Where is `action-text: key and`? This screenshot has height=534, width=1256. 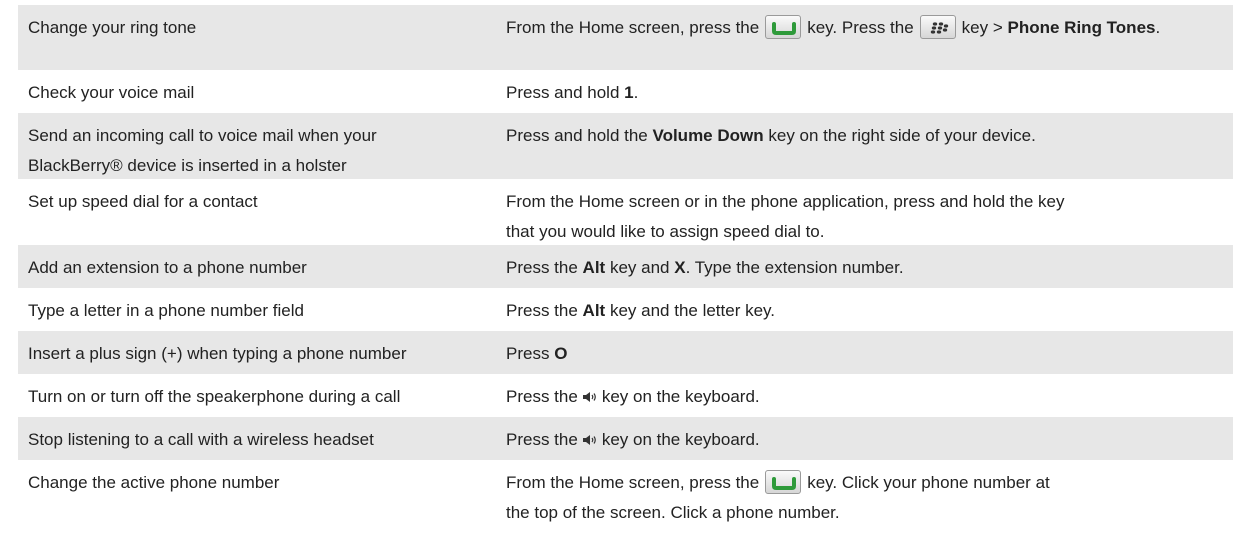
action-text: key and is located at coordinates (639, 267).